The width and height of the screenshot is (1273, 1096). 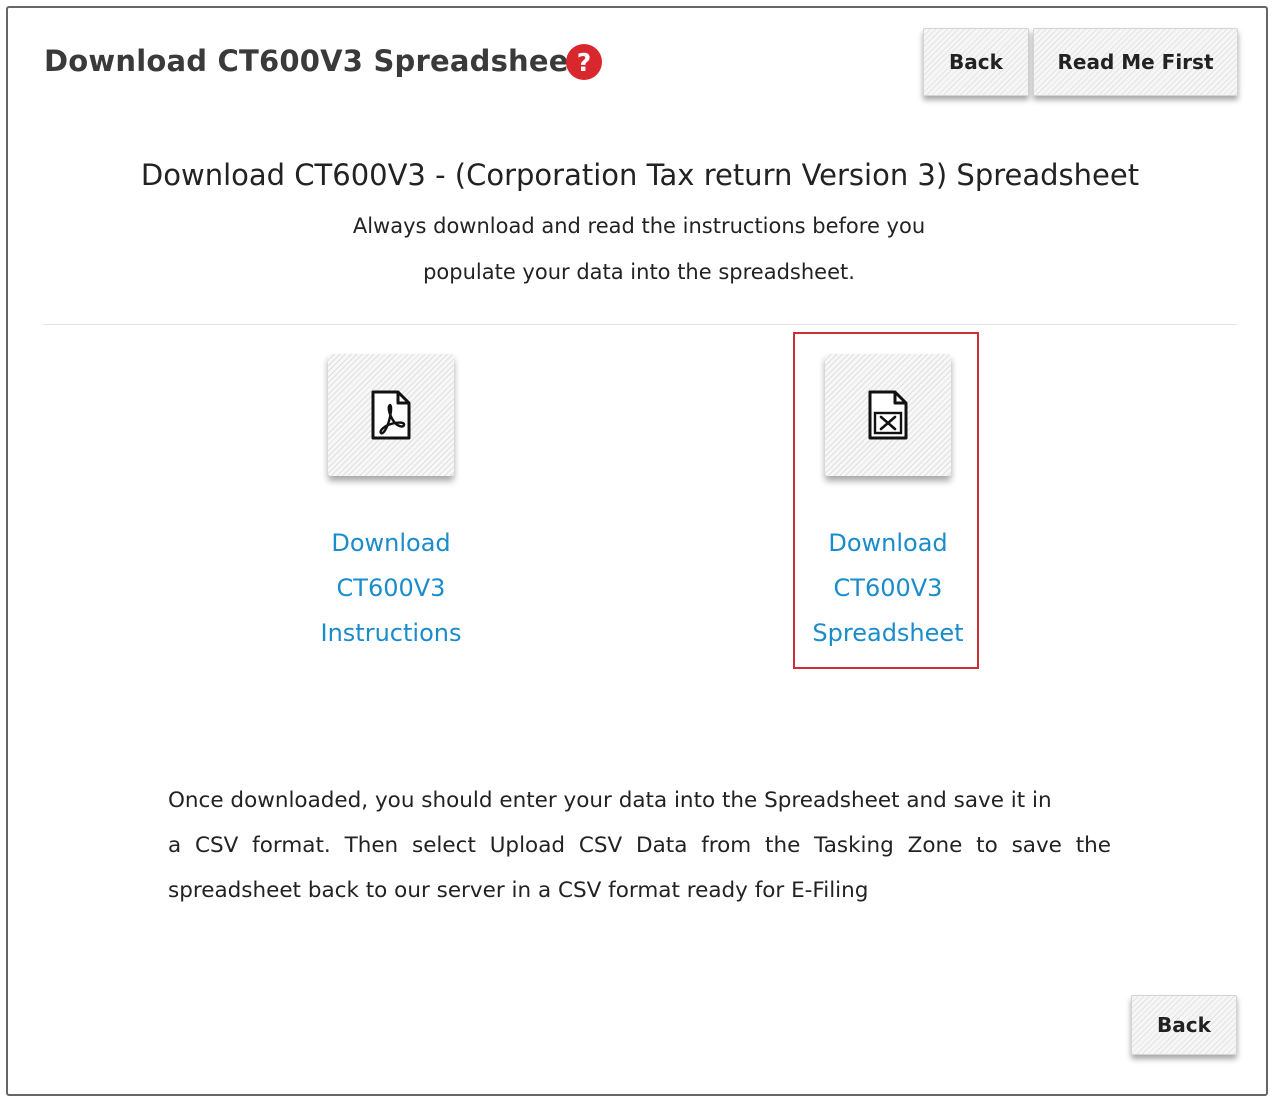 I want to click on instruction-line-2: populate your data into the spreadsheet., so click(x=639, y=272).